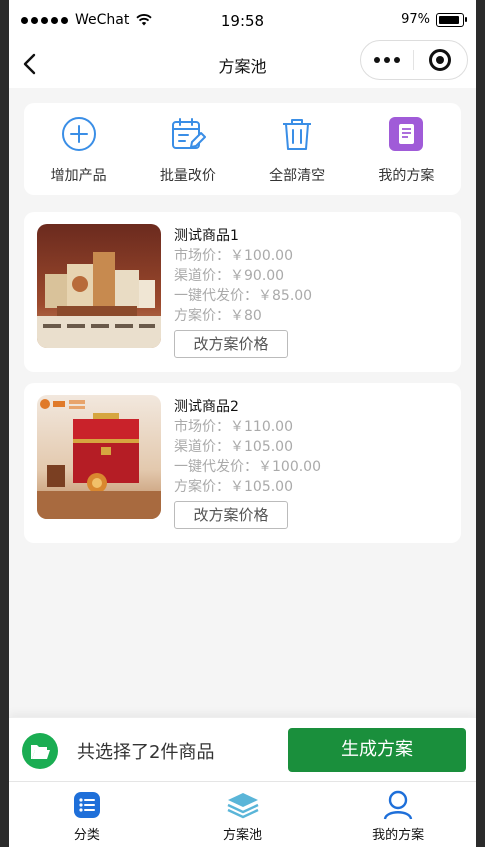 The width and height of the screenshot is (485, 847). I want to click on add-circle-icon, so click(79, 134).